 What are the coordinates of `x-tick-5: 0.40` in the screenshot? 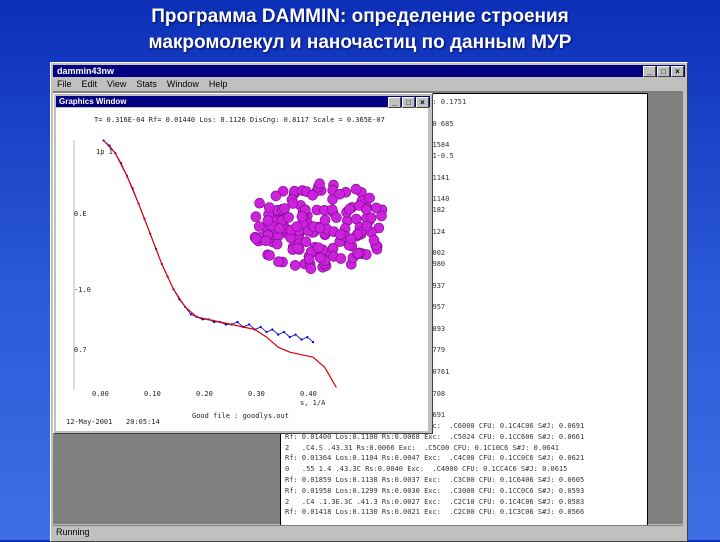 It's located at (308, 394).